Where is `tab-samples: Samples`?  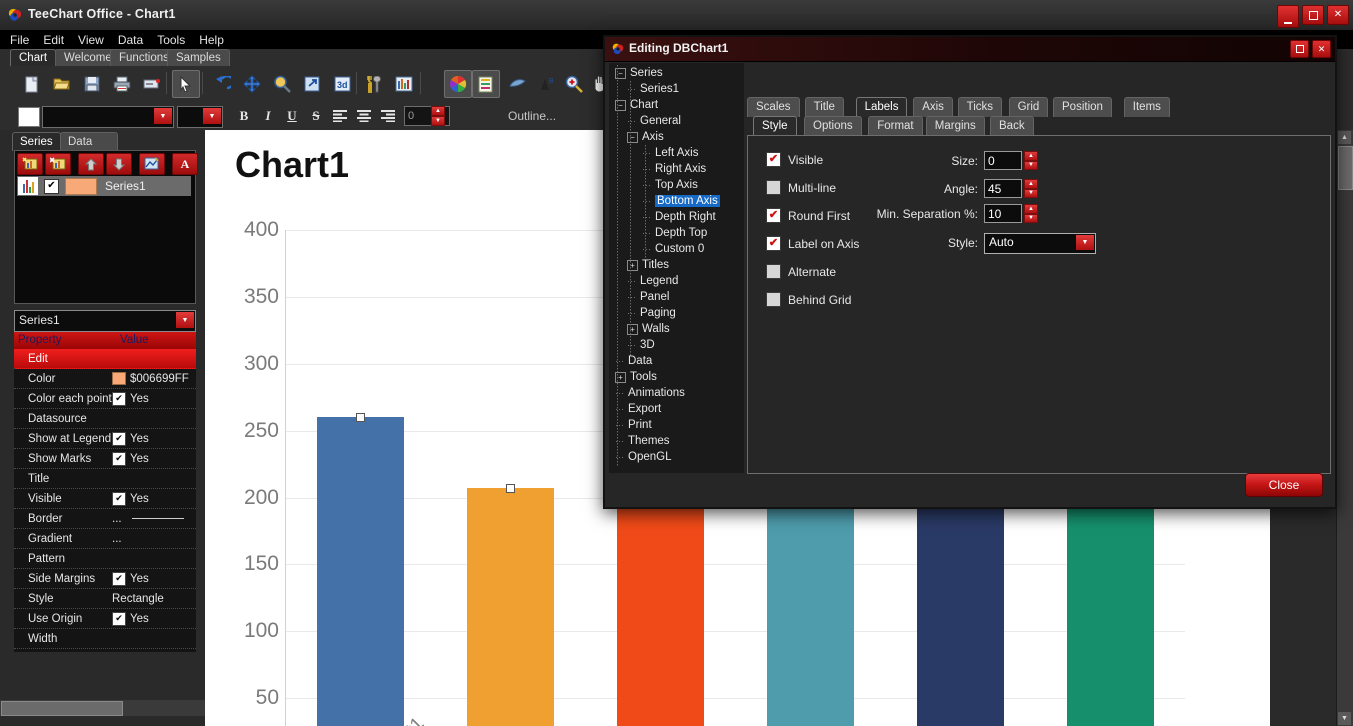 tab-samples: Samples is located at coordinates (198, 58).